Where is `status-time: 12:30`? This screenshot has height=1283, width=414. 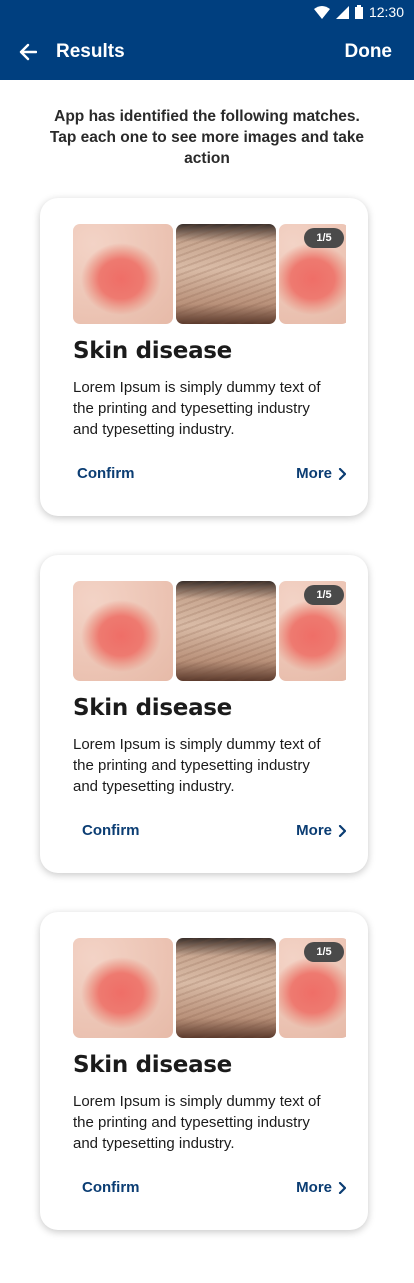 status-time: 12:30 is located at coordinates (386, 12).